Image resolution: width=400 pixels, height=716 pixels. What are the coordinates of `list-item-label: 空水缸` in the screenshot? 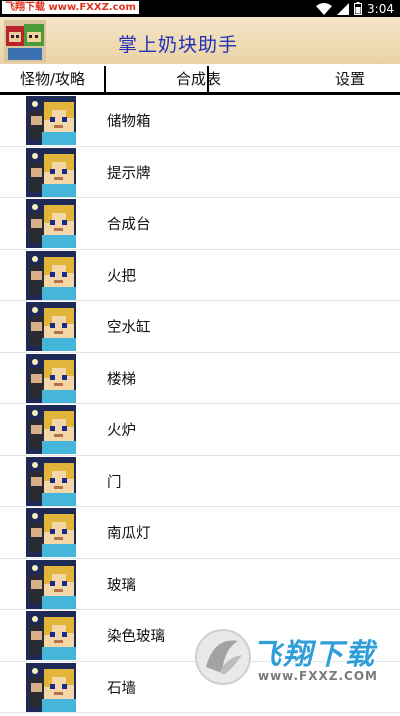 It's located at (129, 328).